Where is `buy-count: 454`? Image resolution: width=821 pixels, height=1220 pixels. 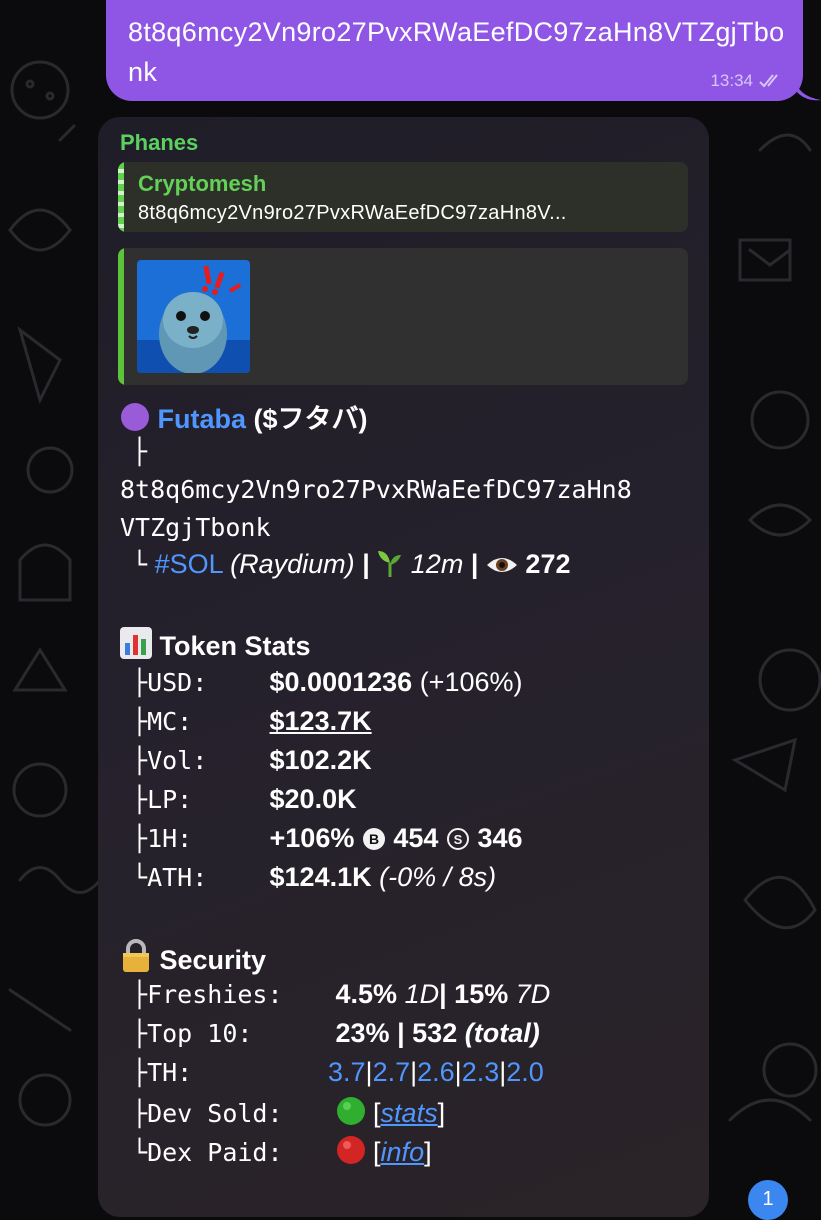 buy-count: 454 is located at coordinates (416, 838).